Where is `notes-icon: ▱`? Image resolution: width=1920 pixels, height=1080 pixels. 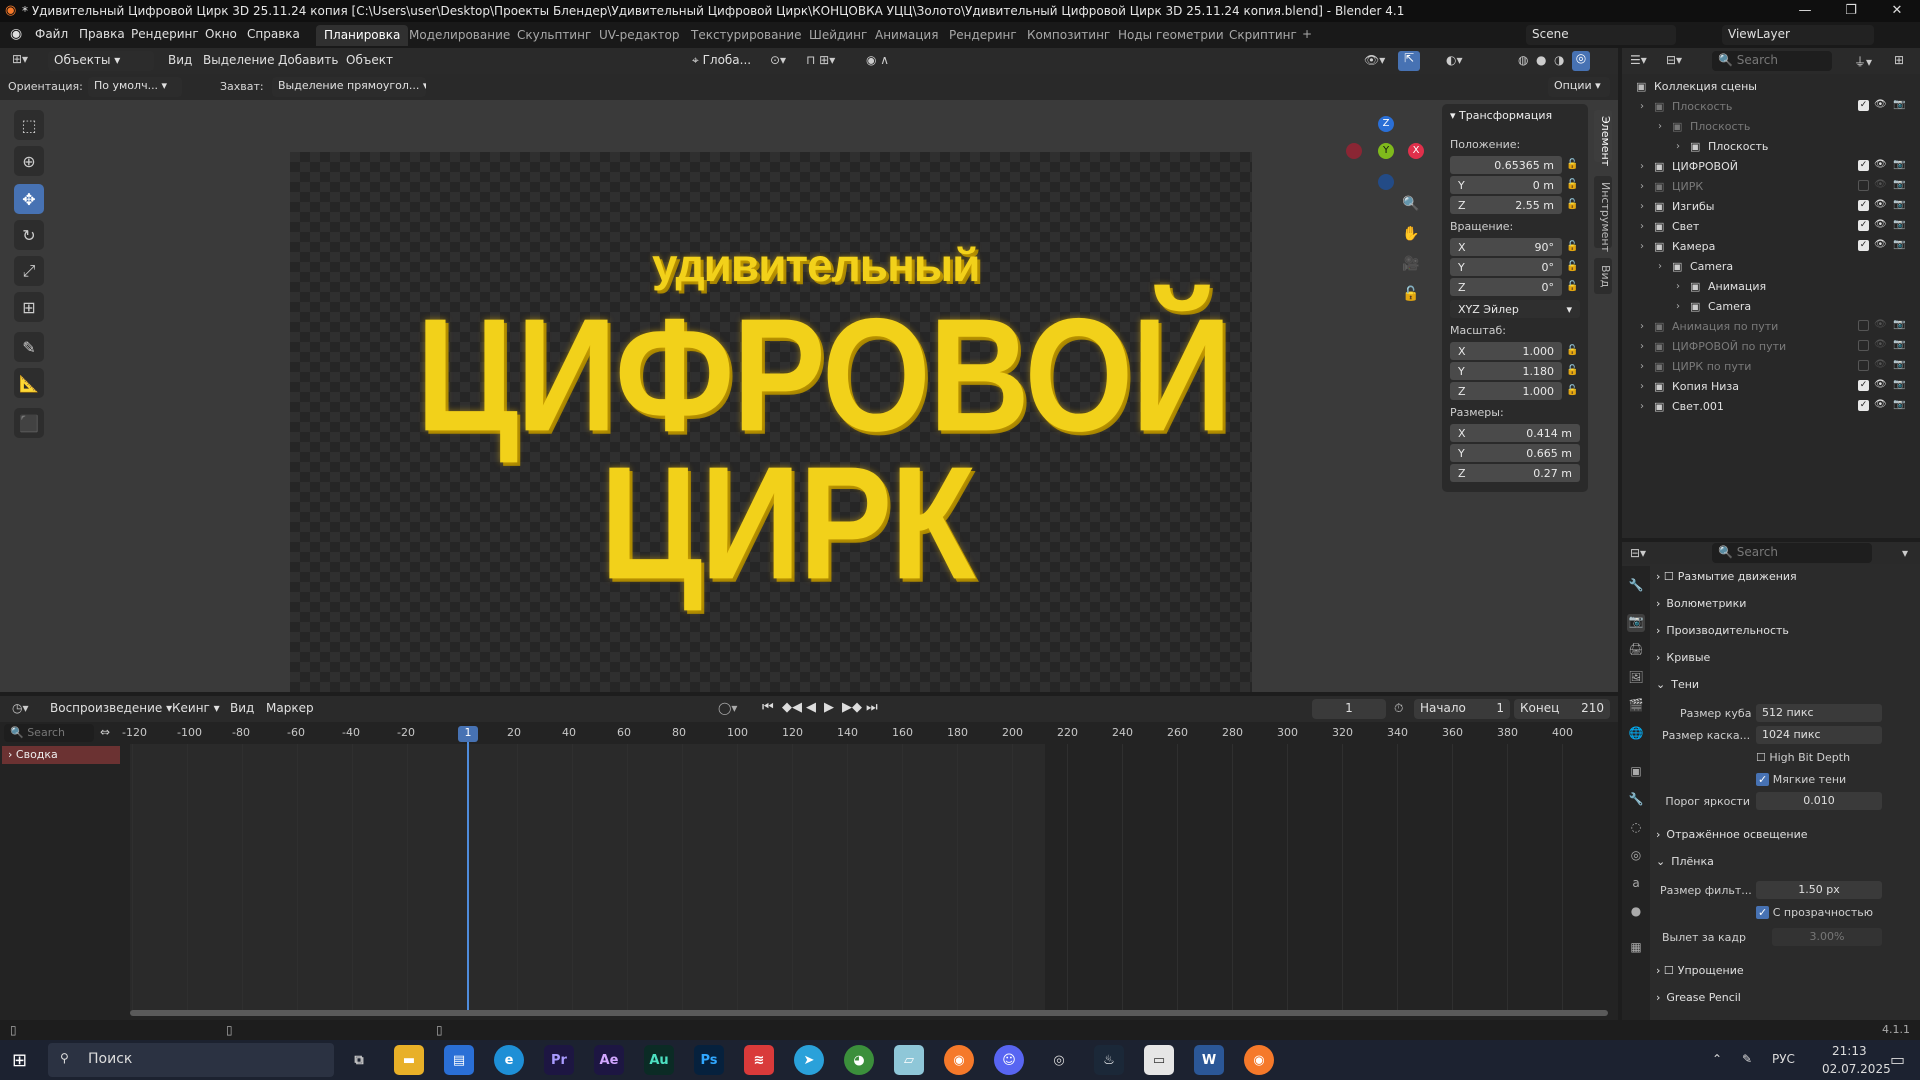 notes-icon: ▱ is located at coordinates (909, 1060).